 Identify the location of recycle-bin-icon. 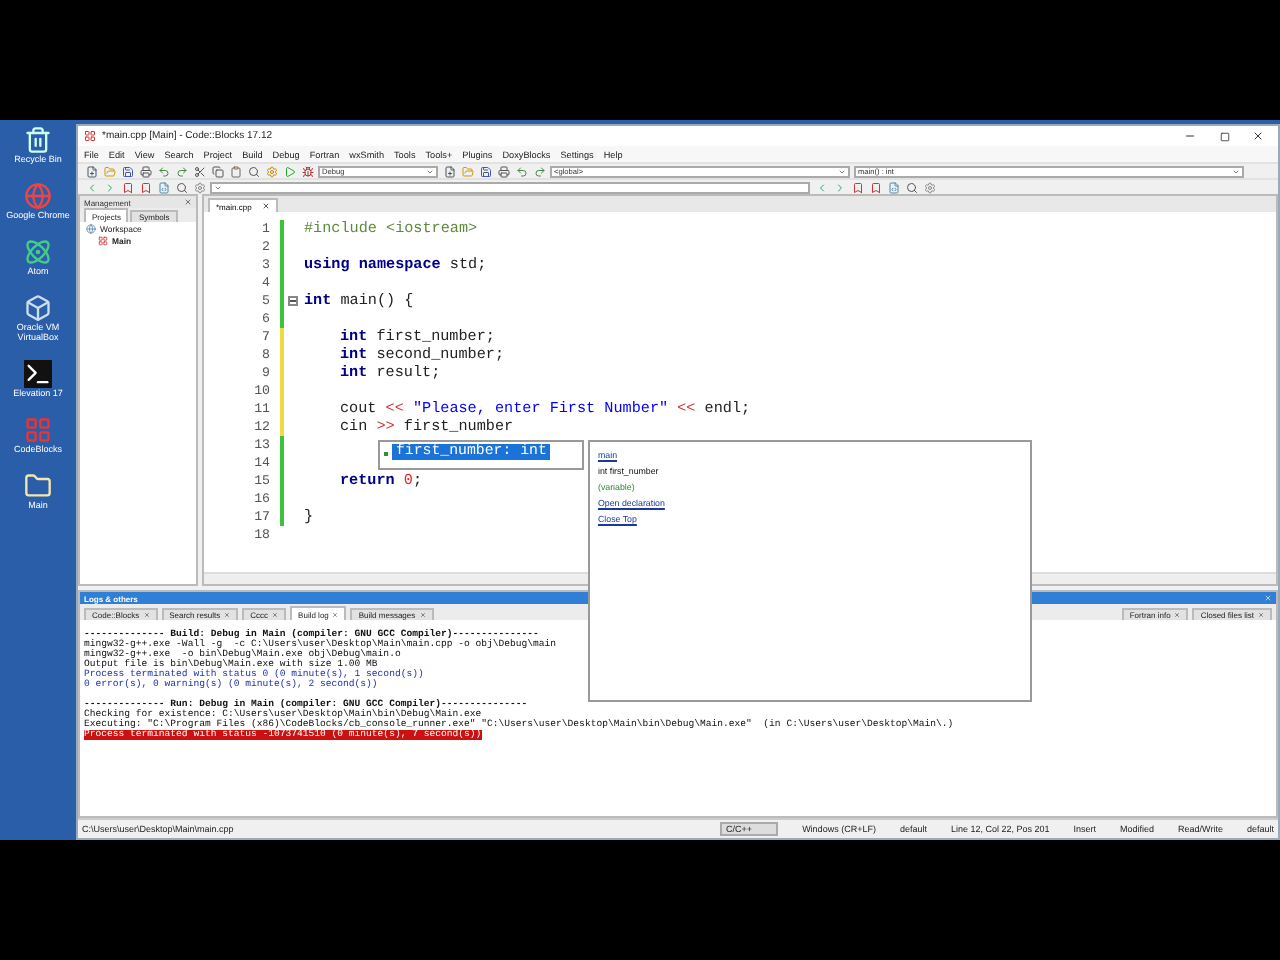
(38, 140).